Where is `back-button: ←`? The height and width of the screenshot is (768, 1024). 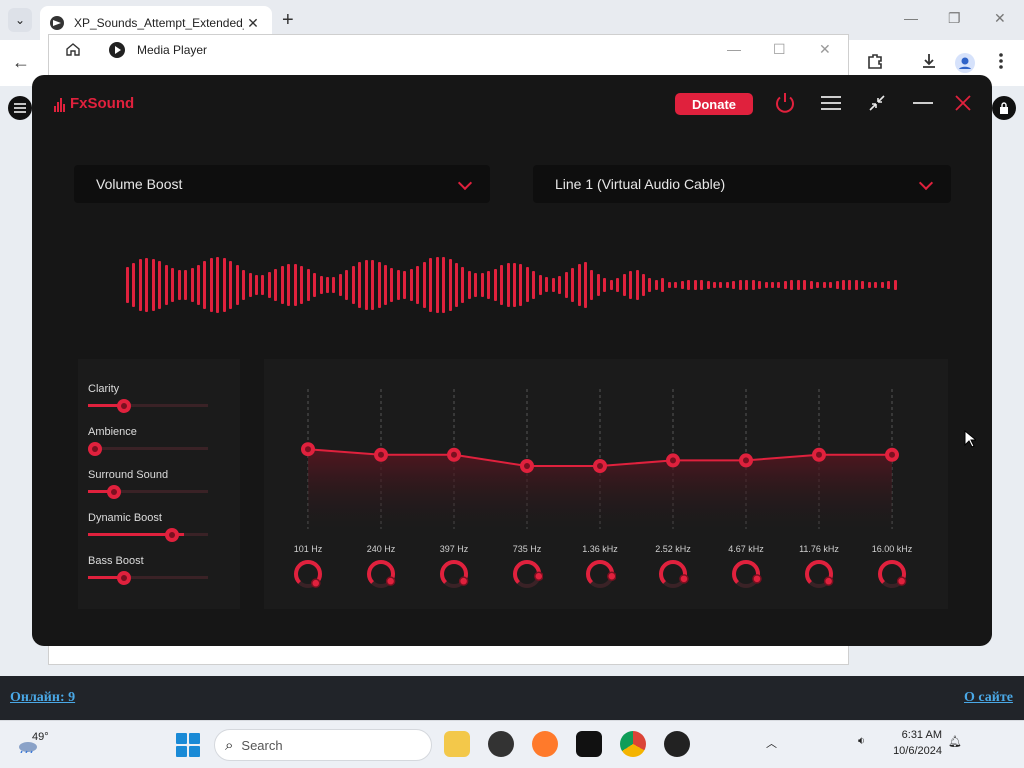
back-button: ← is located at coordinates (21, 62).